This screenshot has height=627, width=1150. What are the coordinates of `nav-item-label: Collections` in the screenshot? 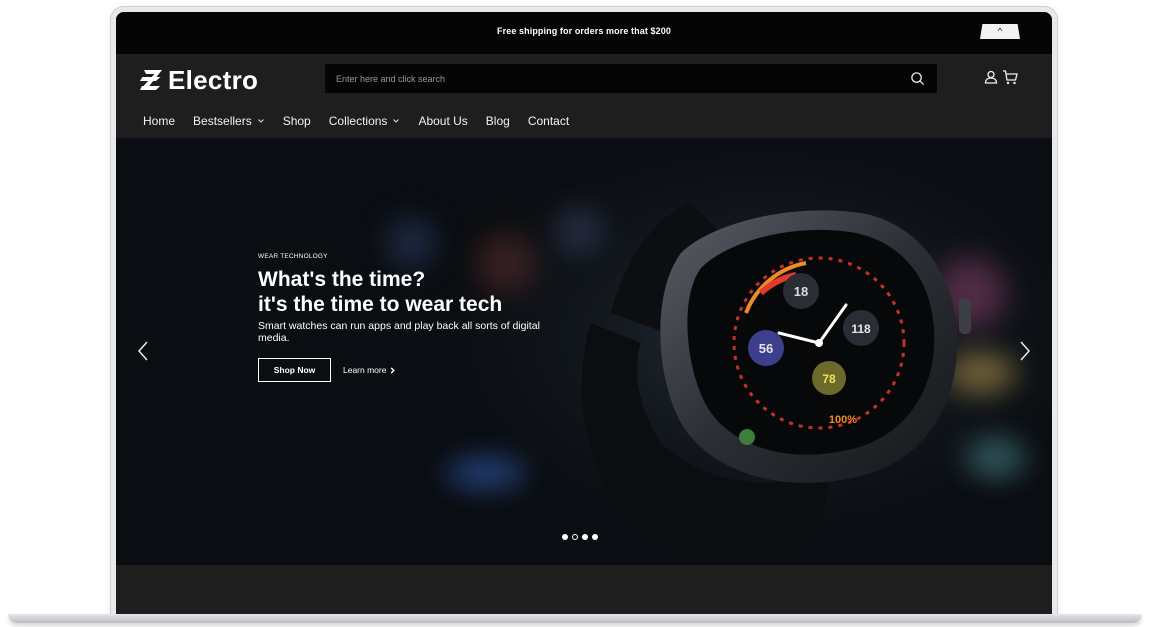 It's located at (358, 121).